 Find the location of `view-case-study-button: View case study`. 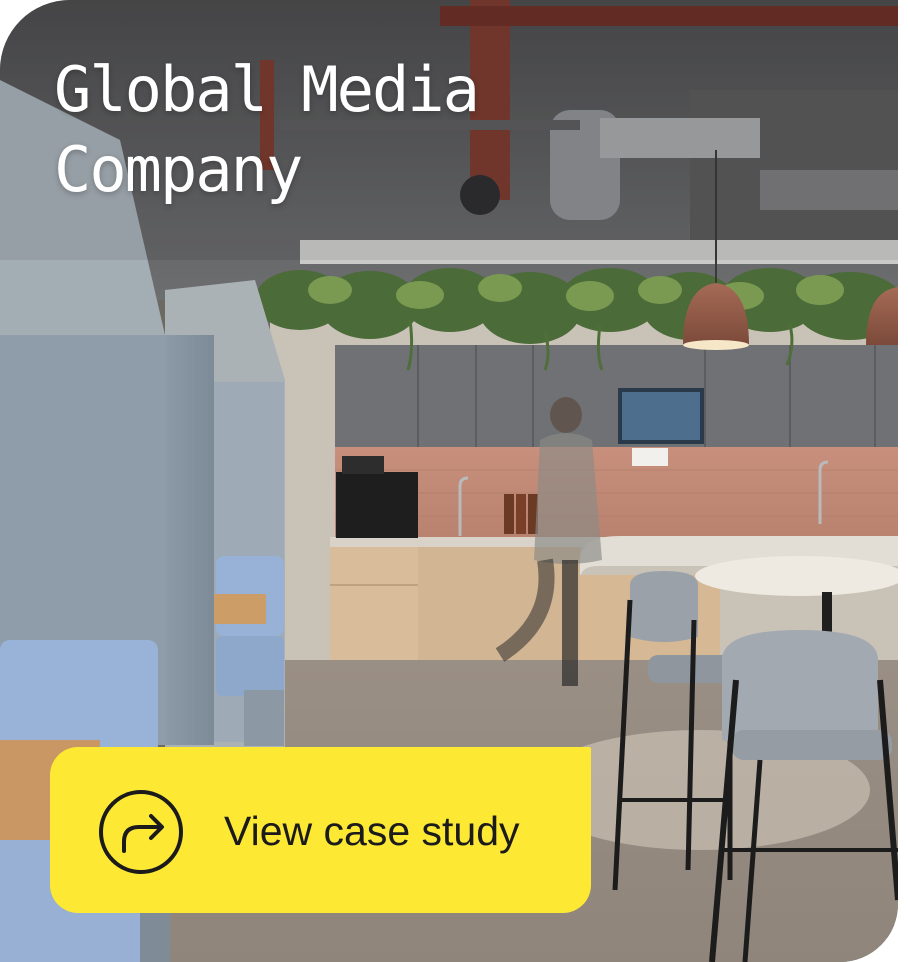

view-case-study-button: View case study is located at coordinates (320, 830).